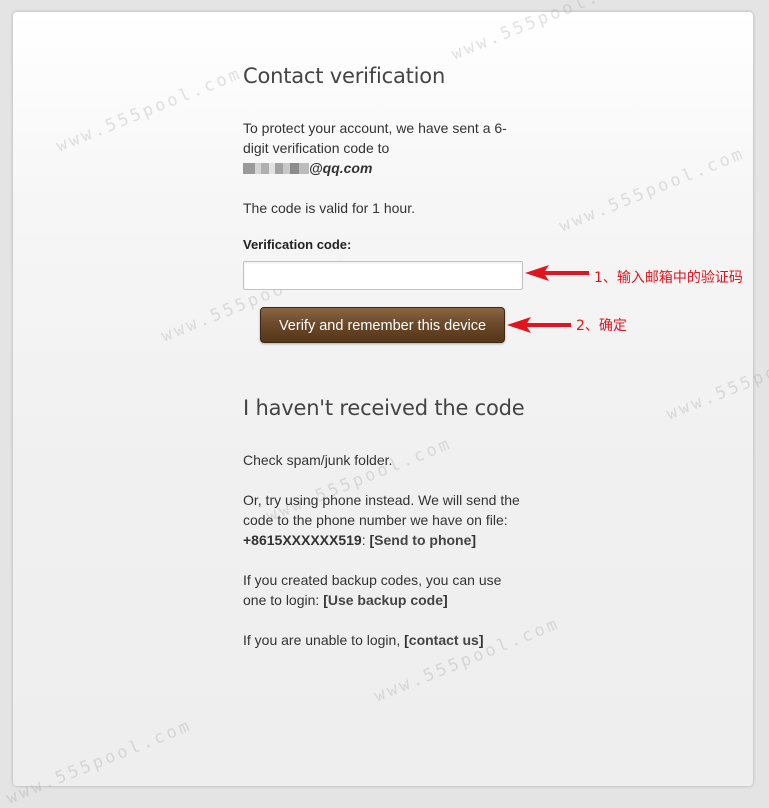 This screenshot has height=808, width=769. I want to click on contact-paragraph: If you are unable to login, [contact us], so click(363, 640).